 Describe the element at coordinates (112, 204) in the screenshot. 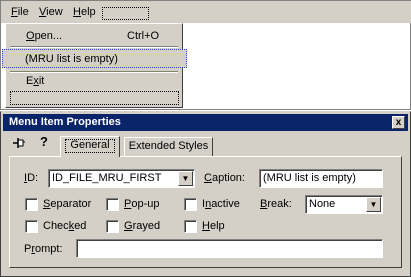

I see `popup-checkbox` at that location.